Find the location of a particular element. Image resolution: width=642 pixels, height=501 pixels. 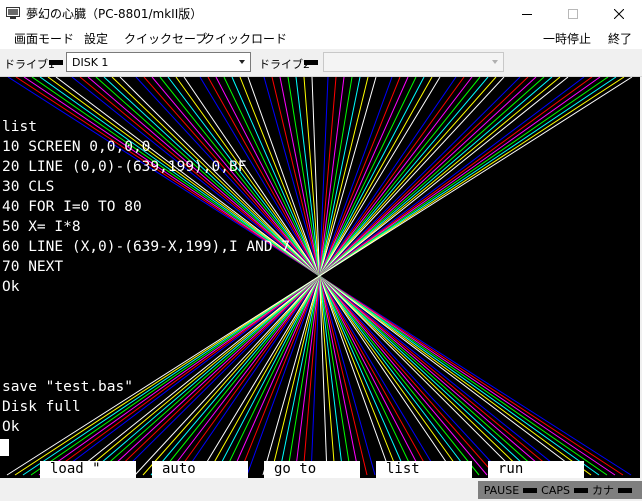

screen-text-line: Disk full is located at coordinates (41, 407).